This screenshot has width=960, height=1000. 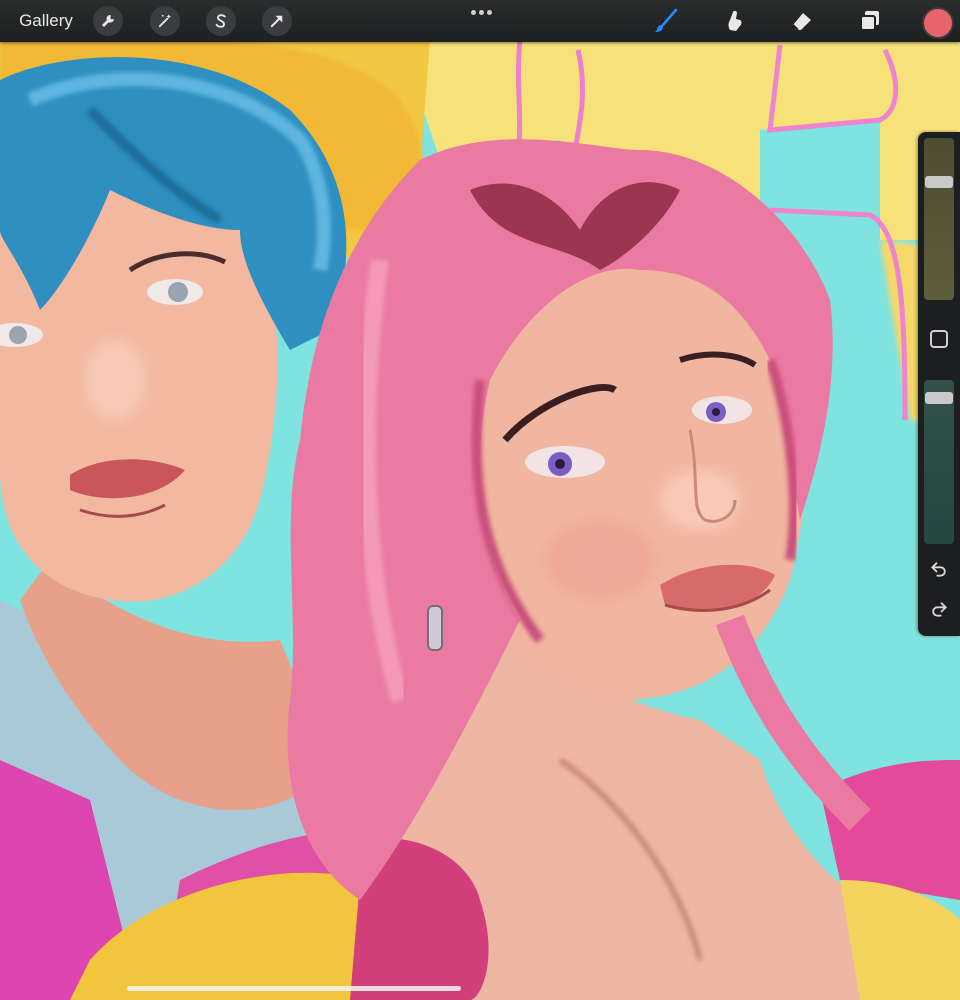 I want to click on undo-icon, so click(x=938, y=569).